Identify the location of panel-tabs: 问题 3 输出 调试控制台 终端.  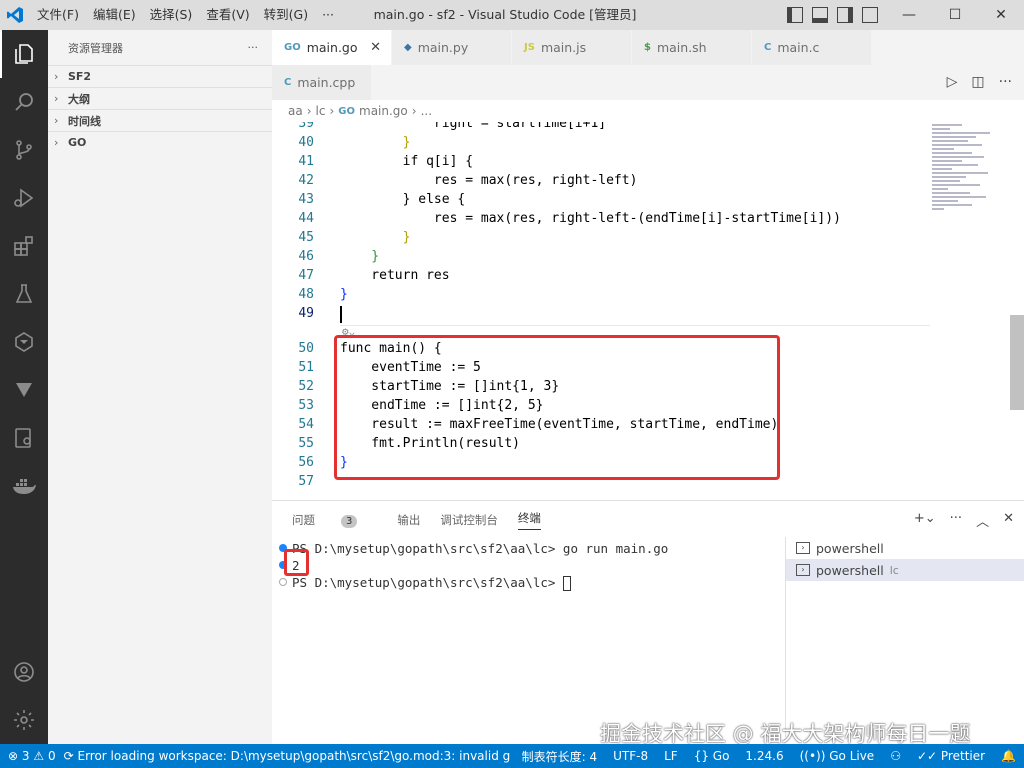
(648, 520).